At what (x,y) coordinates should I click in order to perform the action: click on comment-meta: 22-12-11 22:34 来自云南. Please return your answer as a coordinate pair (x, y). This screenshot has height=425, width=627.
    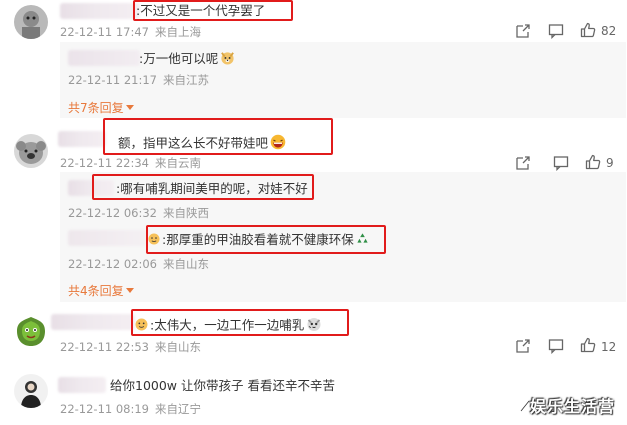
    Looking at the image, I should click on (130, 163).